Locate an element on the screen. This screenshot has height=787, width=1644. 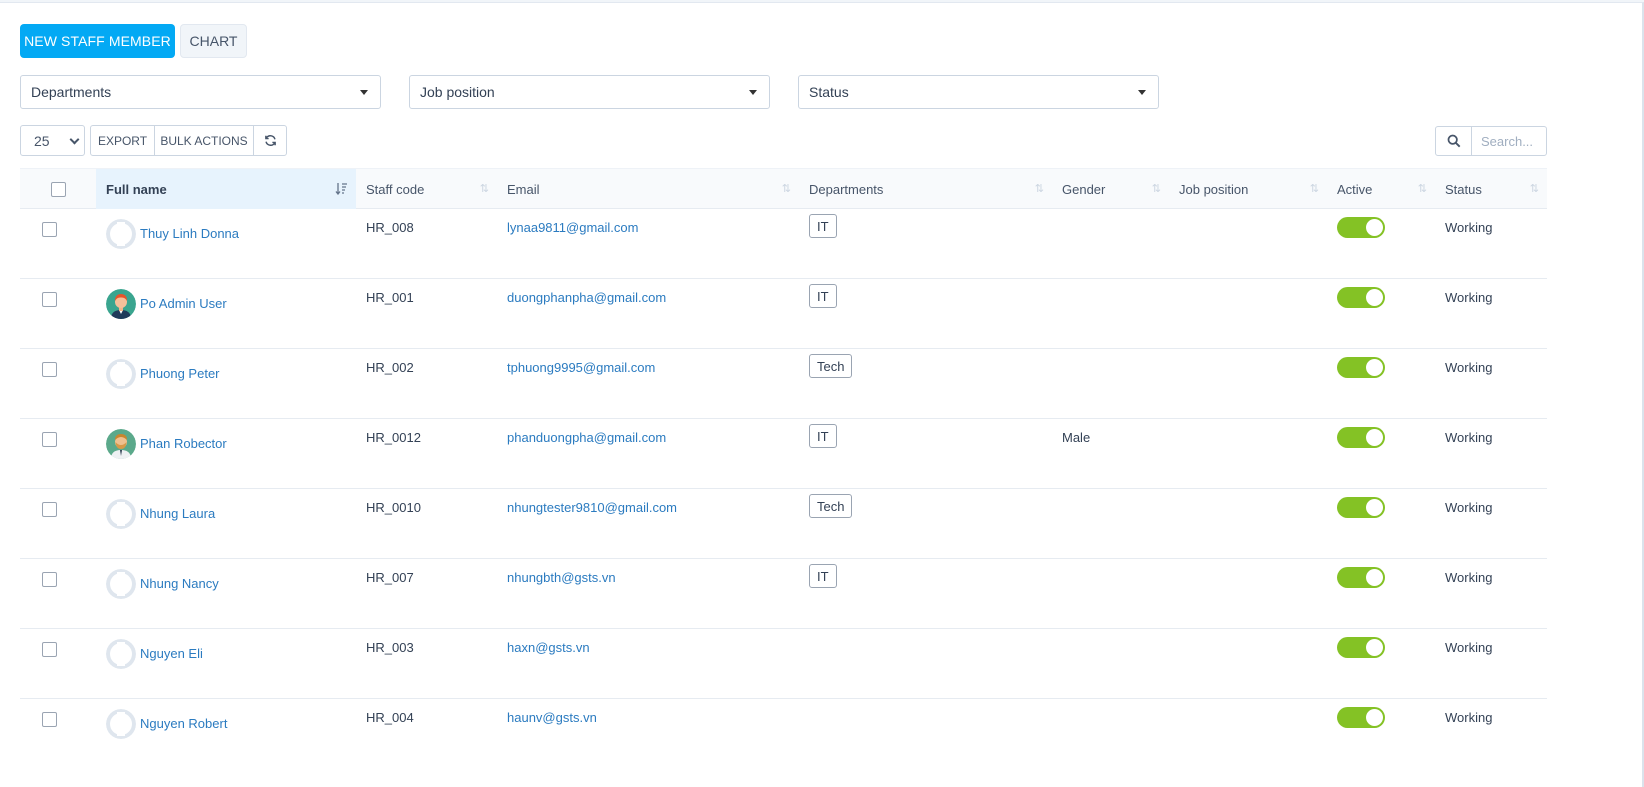
staff-code: HR_003 is located at coordinates (390, 647).